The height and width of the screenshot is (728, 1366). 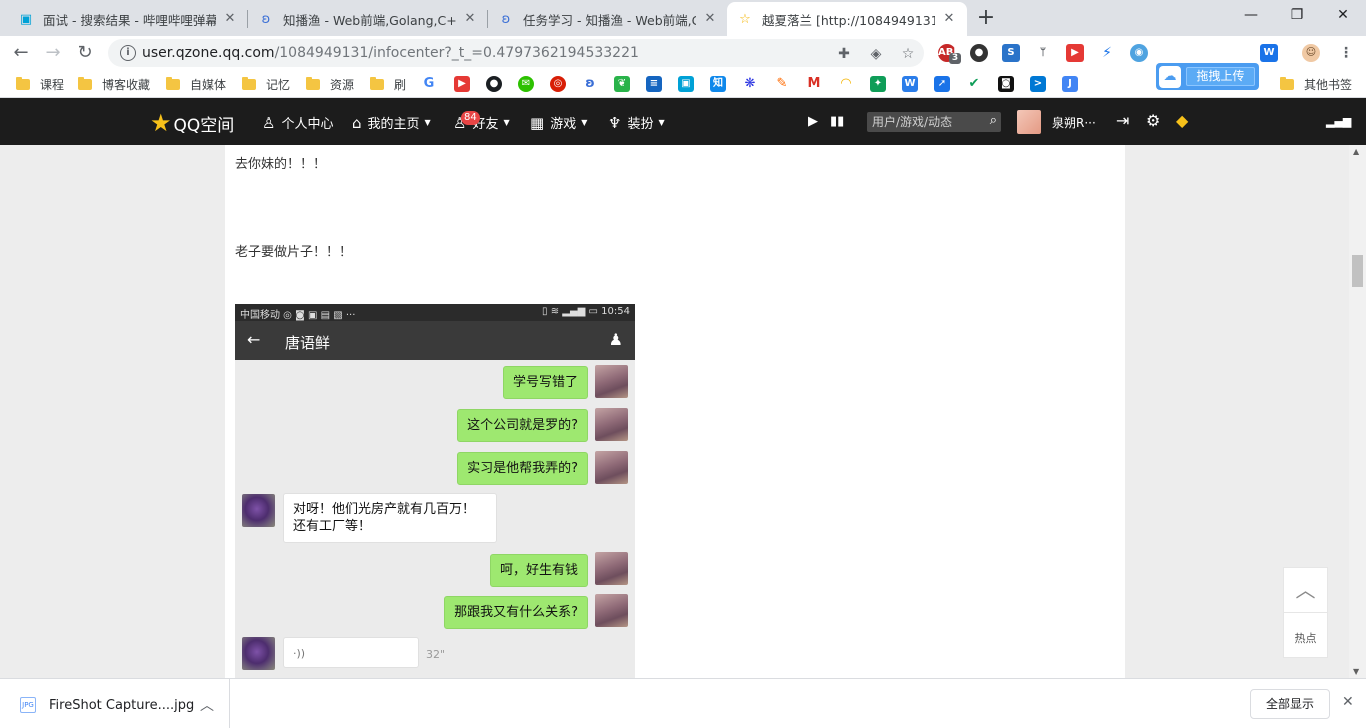 What do you see at coordinates (522, 468) in the screenshot?
I see `chat-bubble-sent: 实习是他帮我弄的?` at bounding box center [522, 468].